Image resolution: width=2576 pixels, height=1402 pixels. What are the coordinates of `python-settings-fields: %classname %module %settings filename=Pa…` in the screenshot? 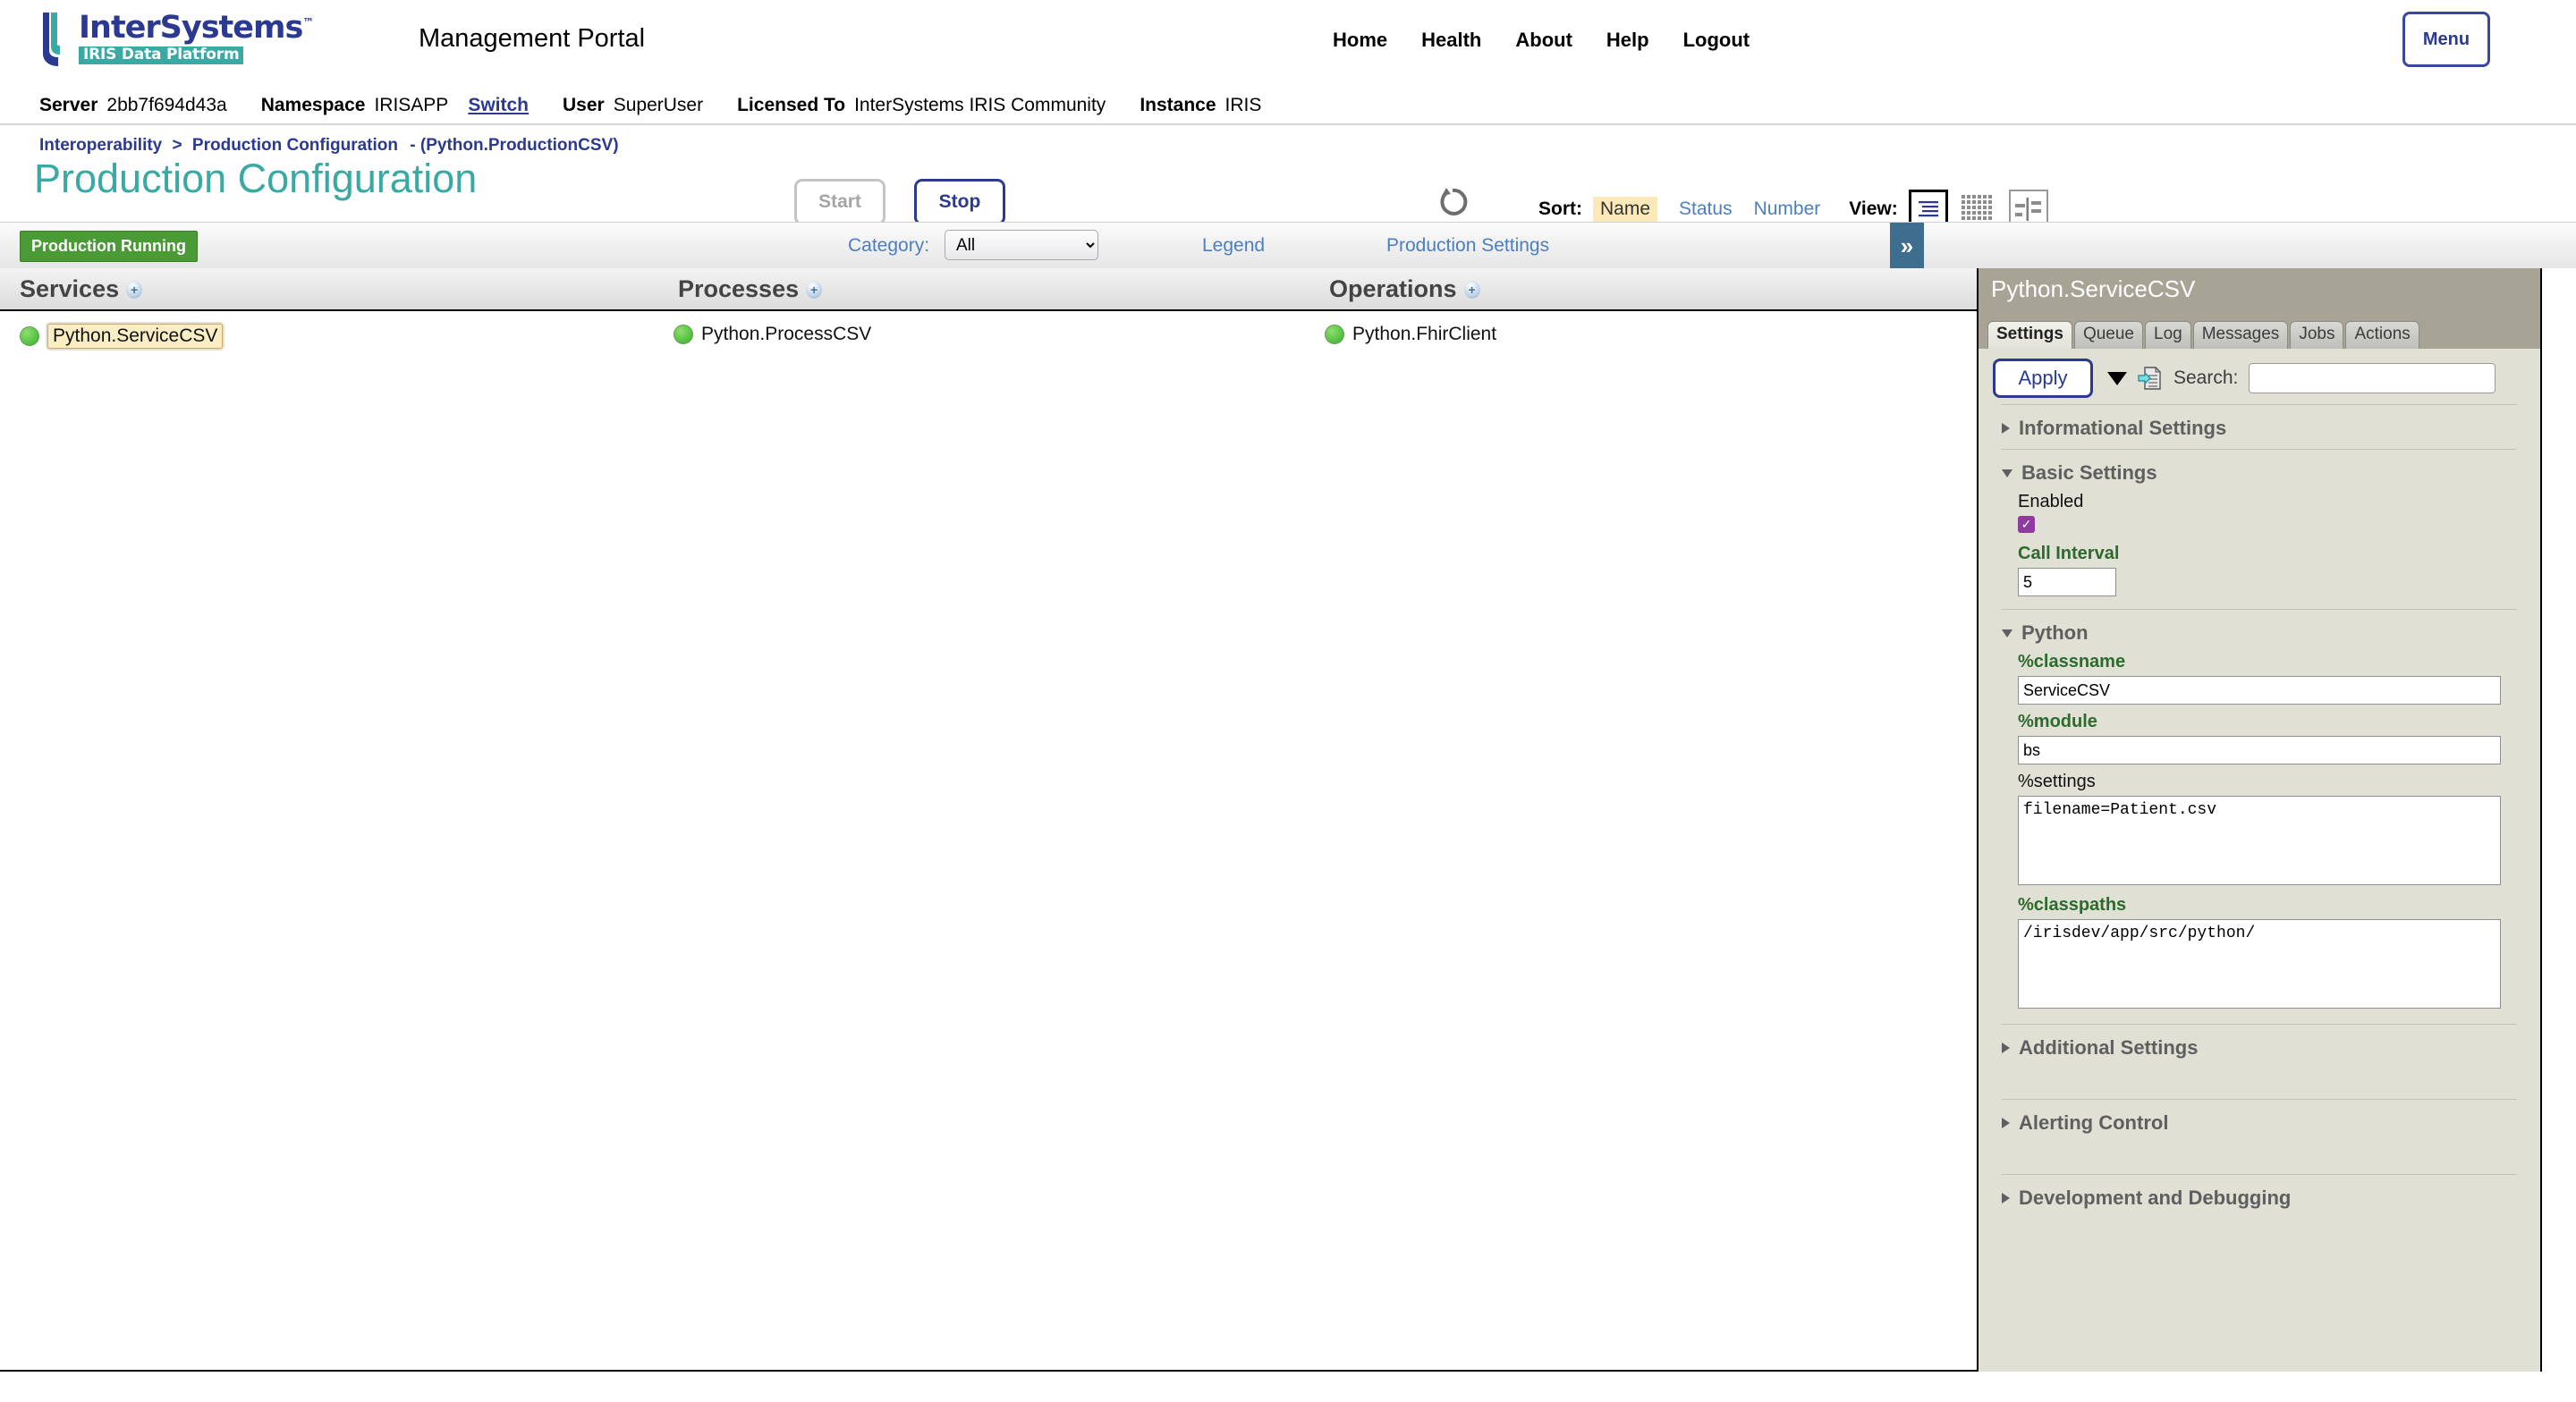 It's located at (2259, 833).